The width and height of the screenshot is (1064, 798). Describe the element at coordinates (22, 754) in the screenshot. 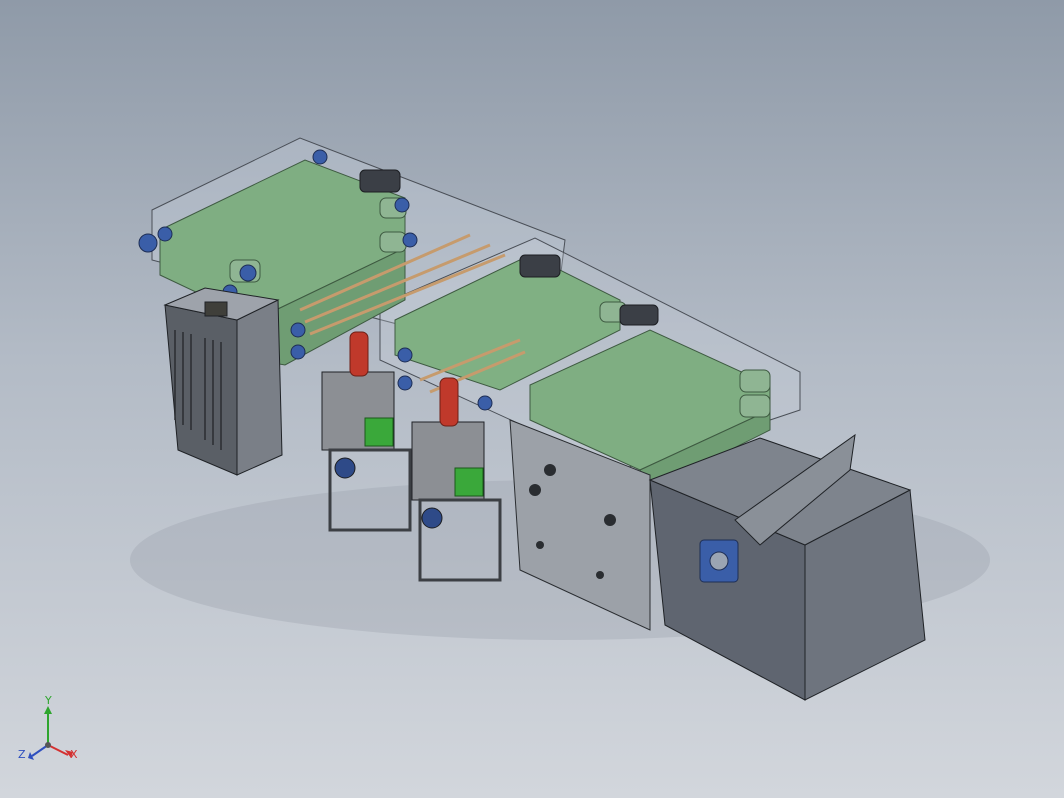

I see `z-axis-label: Z` at that location.